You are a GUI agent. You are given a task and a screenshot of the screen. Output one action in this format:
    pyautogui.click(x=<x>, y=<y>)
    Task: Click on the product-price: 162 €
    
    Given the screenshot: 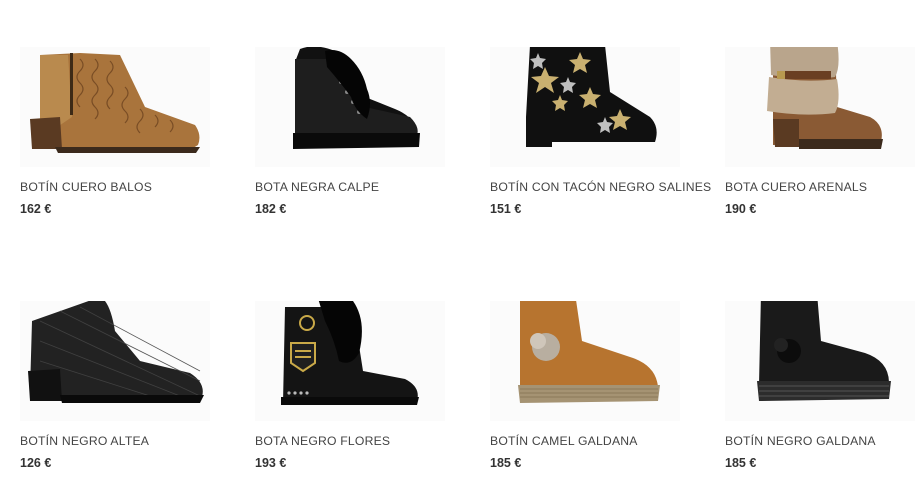 What is the action you would take?
    pyautogui.click(x=36, y=209)
    